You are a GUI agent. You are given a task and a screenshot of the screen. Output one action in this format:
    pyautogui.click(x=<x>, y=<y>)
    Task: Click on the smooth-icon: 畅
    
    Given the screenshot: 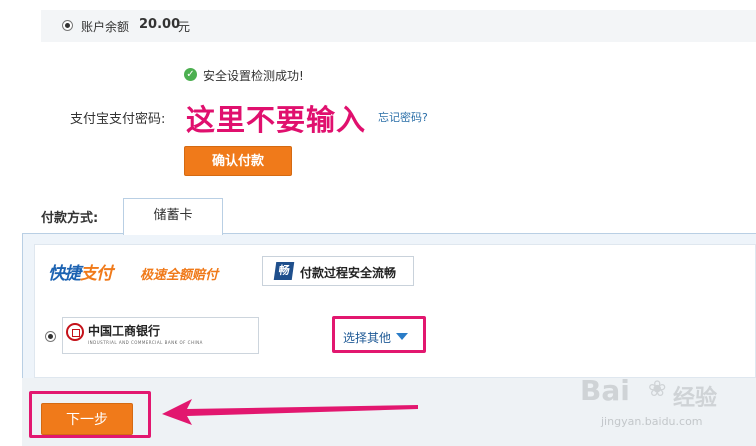 What is the action you would take?
    pyautogui.click(x=284, y=271)
    